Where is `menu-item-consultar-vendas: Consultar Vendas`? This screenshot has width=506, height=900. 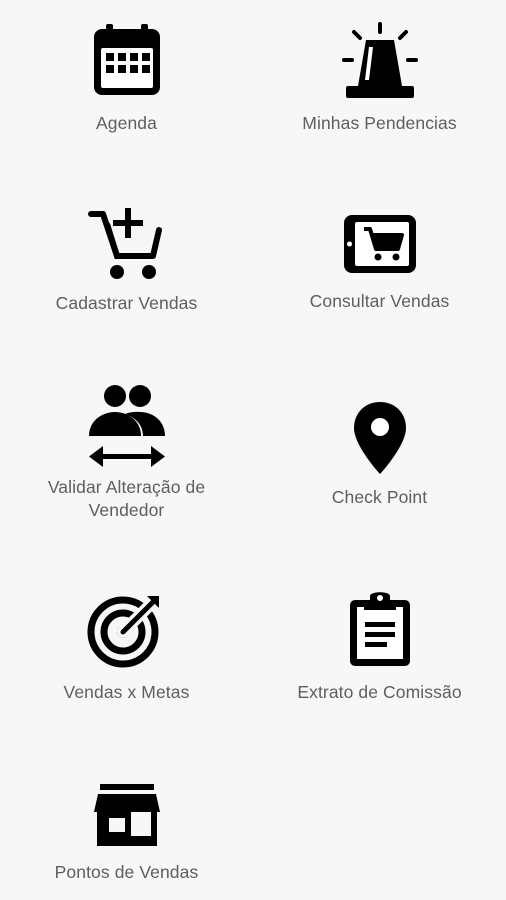 menu-item-consultar-vendas: Consultar Vendas is located at coordinates (379, 263).